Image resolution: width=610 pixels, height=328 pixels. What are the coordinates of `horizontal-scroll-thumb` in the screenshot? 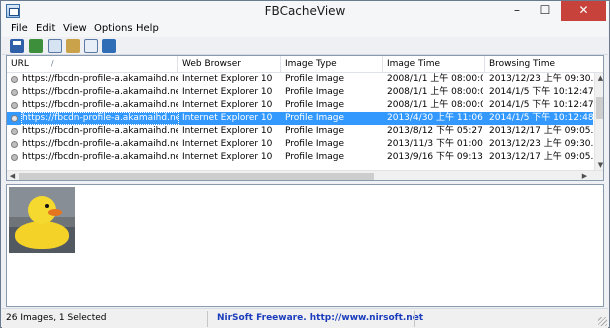 It's located at (196, 176).